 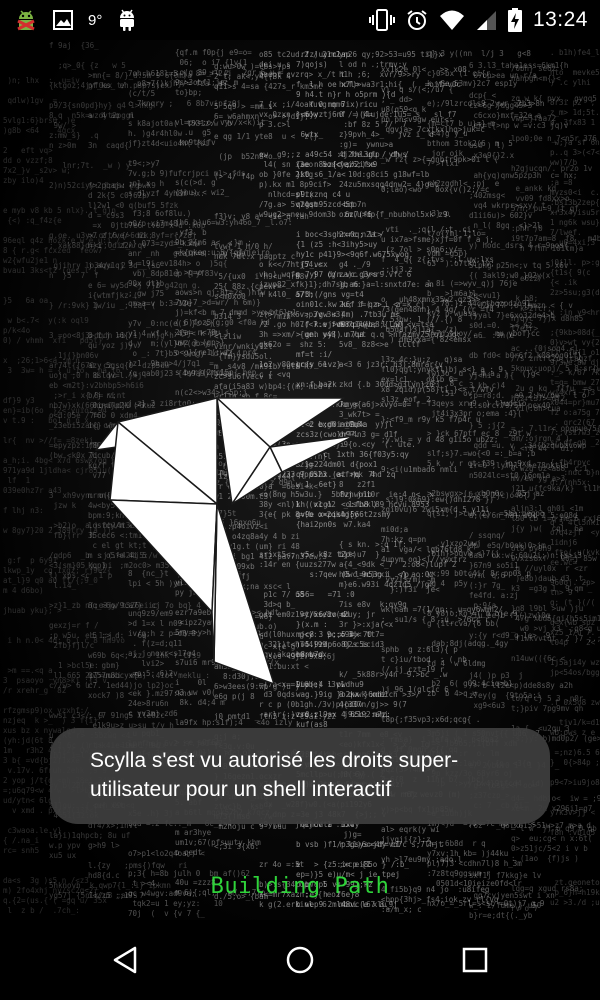 What do you see at coordinates (26, 20) in the screenshot?
I see `android-debug-icon` at bounding box center [26, 20].